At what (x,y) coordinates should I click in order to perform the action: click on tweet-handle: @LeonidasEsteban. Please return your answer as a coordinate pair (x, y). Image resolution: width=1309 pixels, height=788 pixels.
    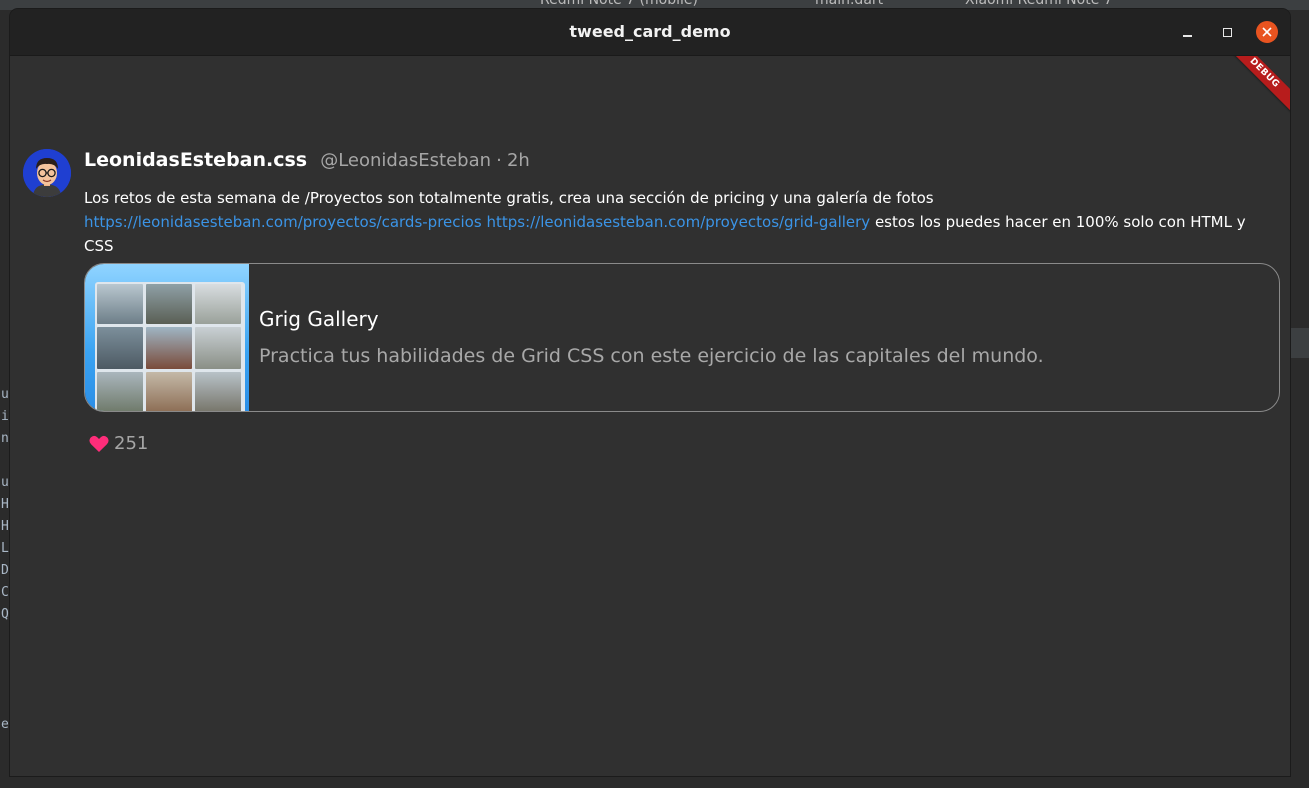
    Looking at the image, I should click on (405, 160).